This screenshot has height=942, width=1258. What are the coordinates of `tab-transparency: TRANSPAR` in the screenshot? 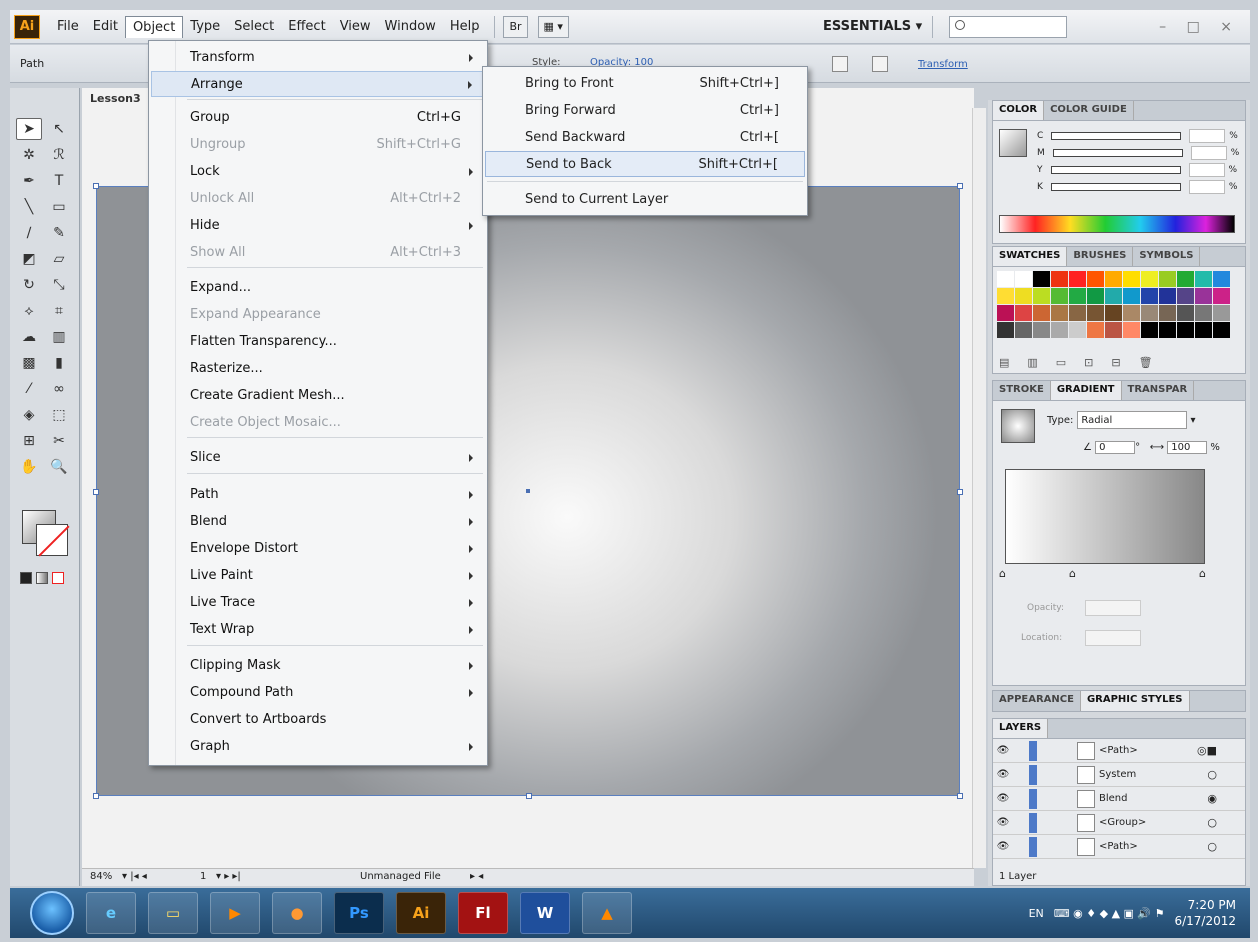 It's located at (1158, 390).